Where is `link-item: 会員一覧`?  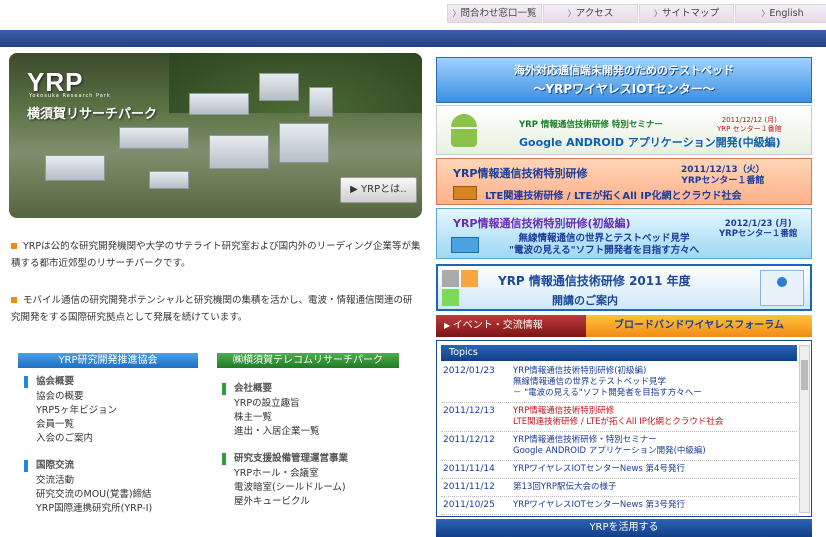 link-item: 会員一覧 is located at coordinates (88, 425).